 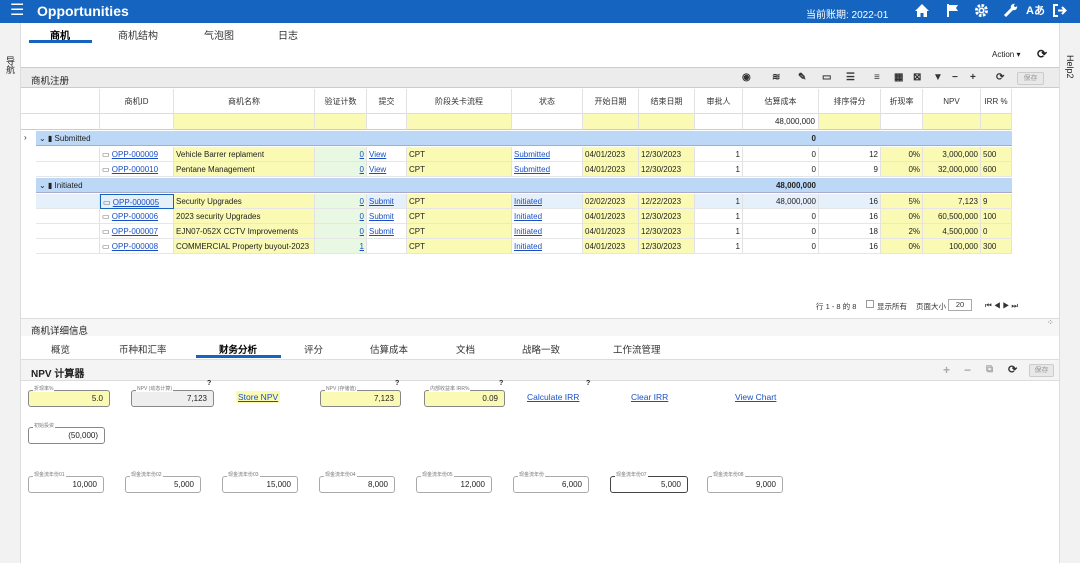 I want to click on add-icon: +, so click(x=973, y=77).